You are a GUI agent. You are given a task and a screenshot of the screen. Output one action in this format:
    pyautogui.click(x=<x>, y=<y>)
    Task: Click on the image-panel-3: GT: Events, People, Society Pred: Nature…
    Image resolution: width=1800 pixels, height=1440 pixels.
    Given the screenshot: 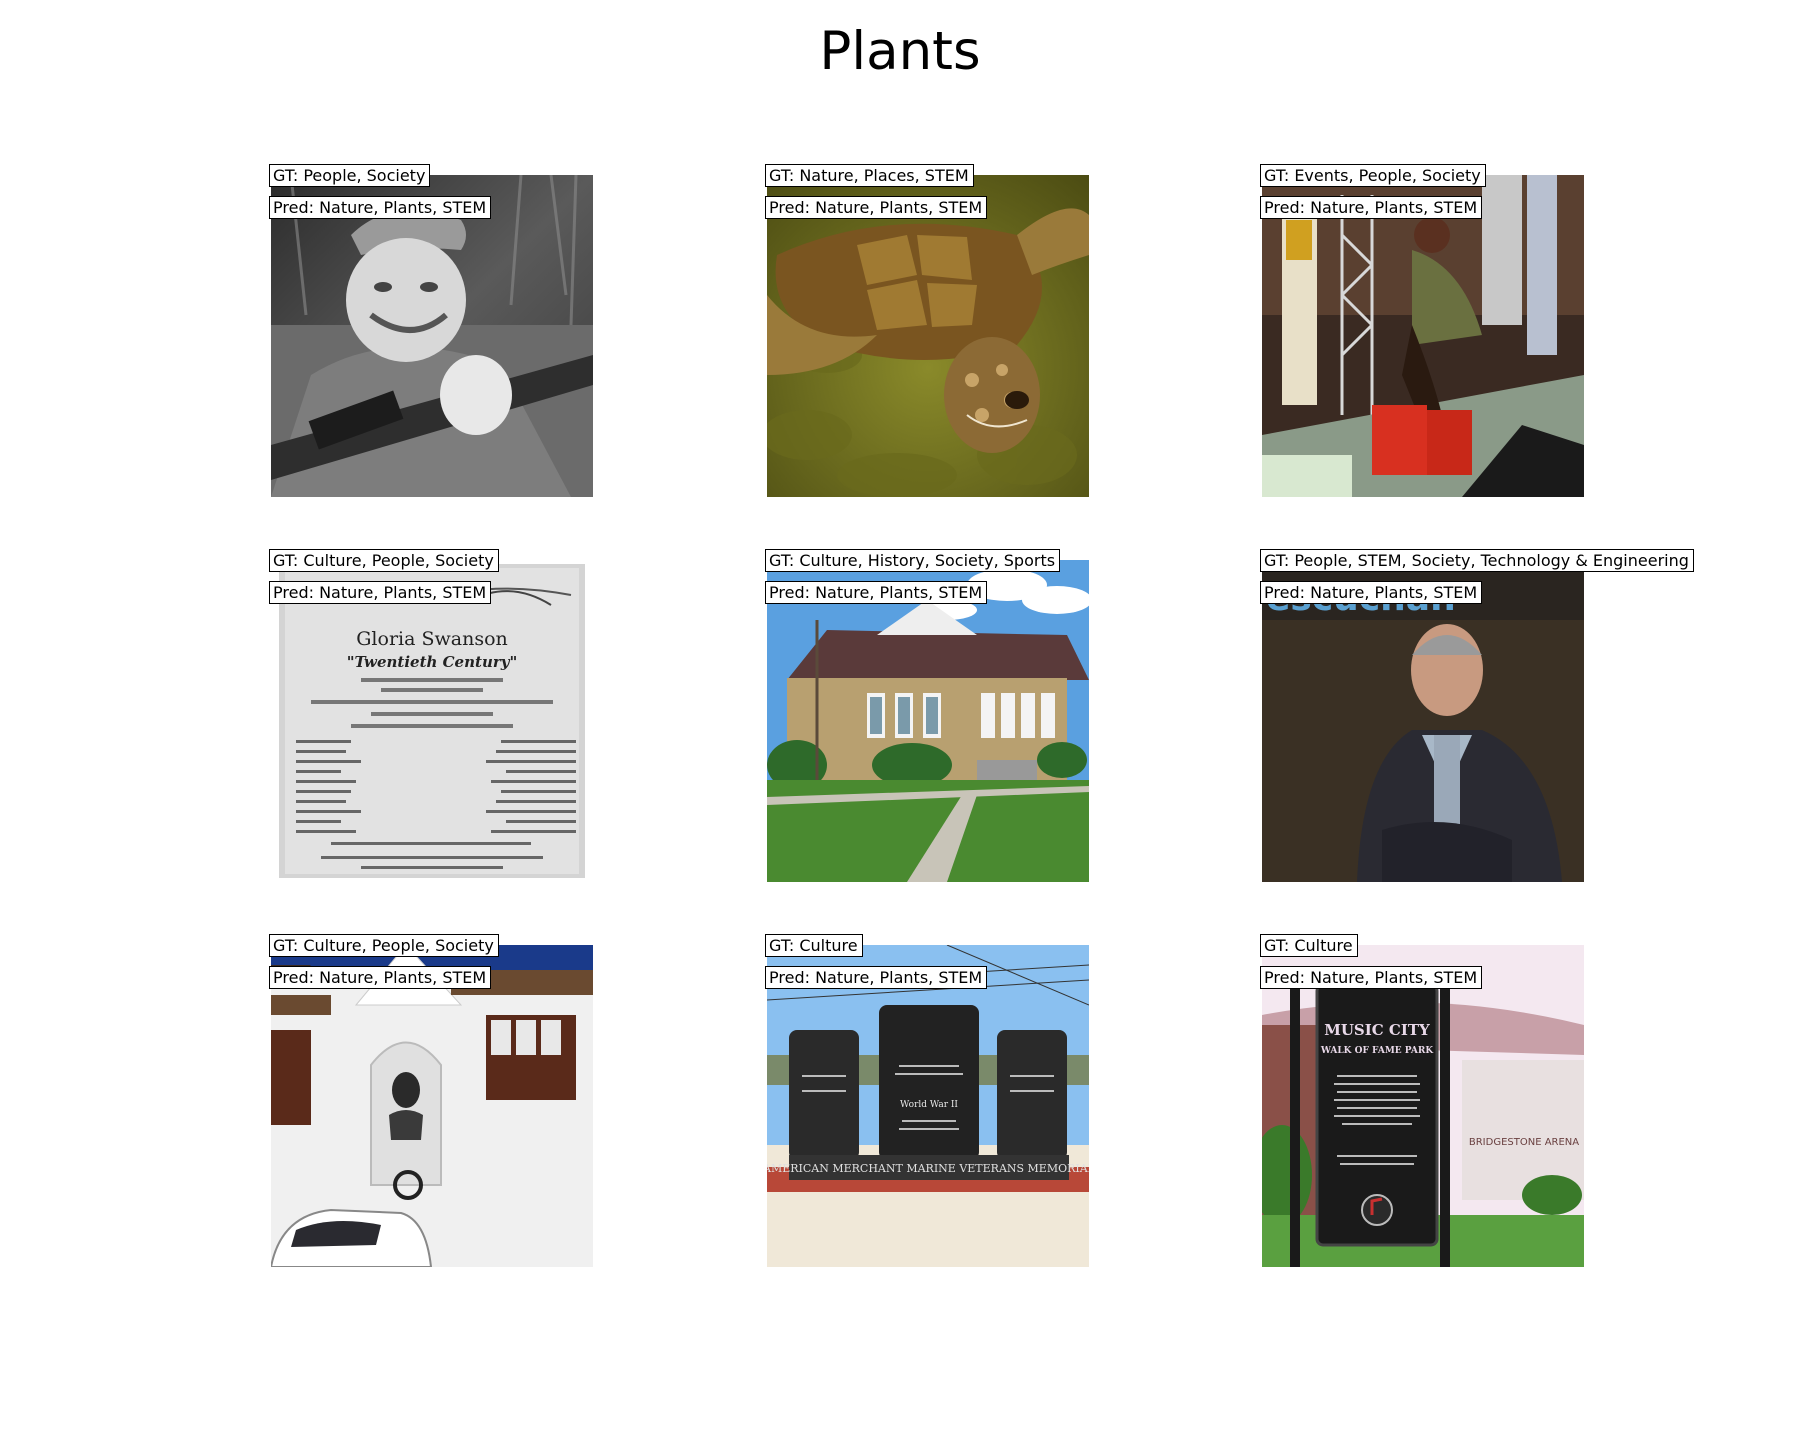 What is the action you would take?
    pyautogui.click(x=1422, y=330)
    